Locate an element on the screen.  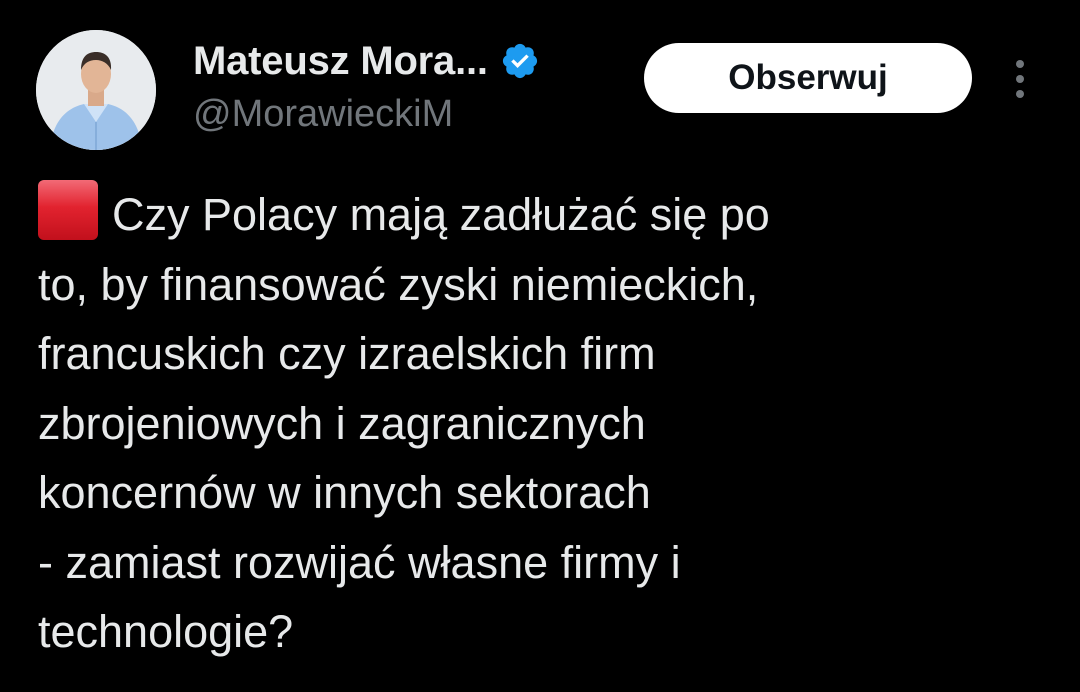
tweet-line: to, by finansować zyski niemieckich, is located at coordinates (398, 284).